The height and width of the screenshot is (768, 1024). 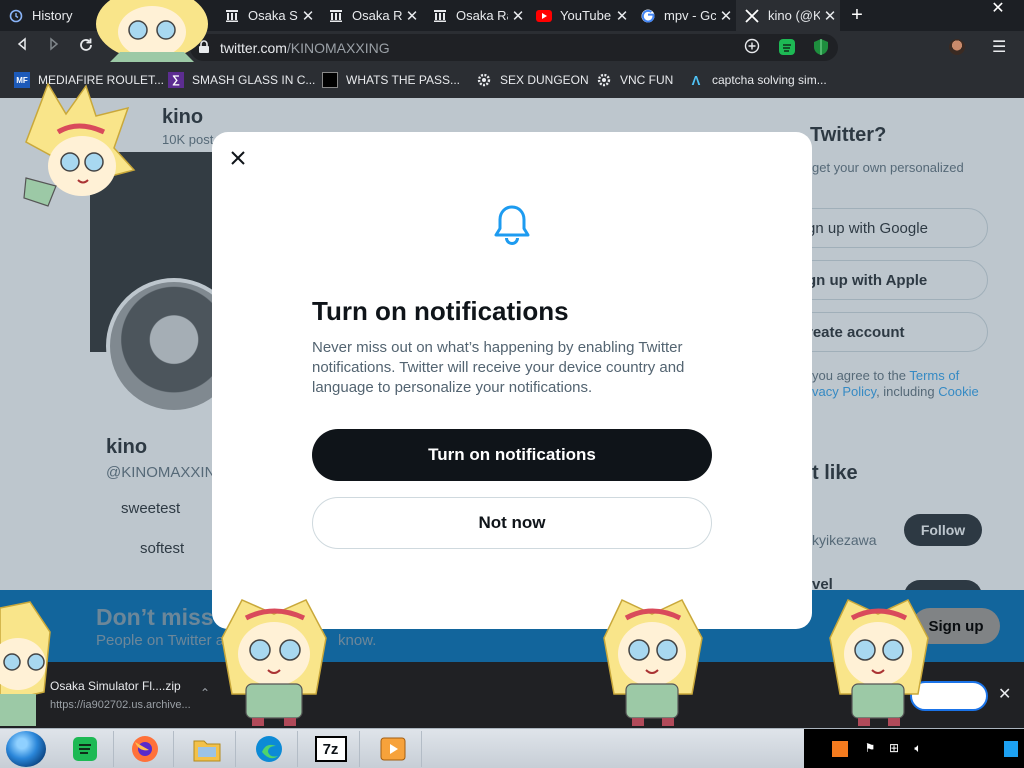 What do you see at coordinates (176, 80) in the screenshot?
I see `visual-studio-icon: ∑` at bounding box center [176, 80].